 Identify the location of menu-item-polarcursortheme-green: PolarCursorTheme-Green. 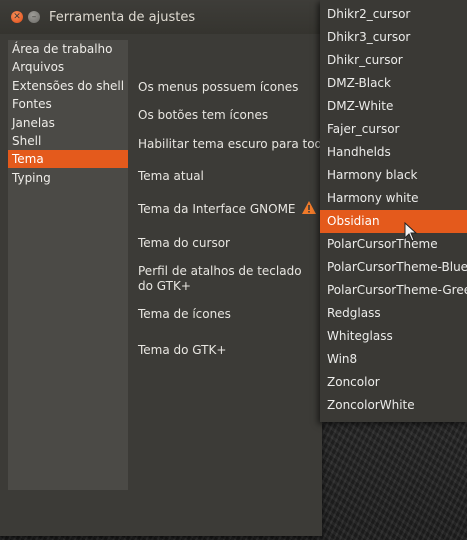
(393, 290).